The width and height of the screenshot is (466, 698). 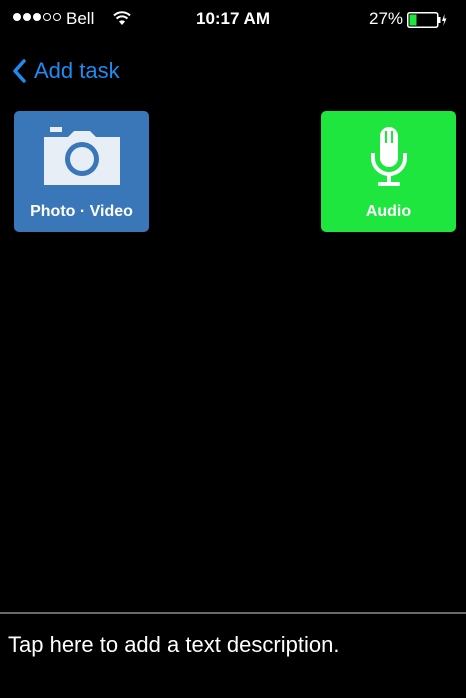 What do you see at coordinates (19, 71) in the screenshot?
I see `chevron-left-icon` at bounding box center [19, 71].